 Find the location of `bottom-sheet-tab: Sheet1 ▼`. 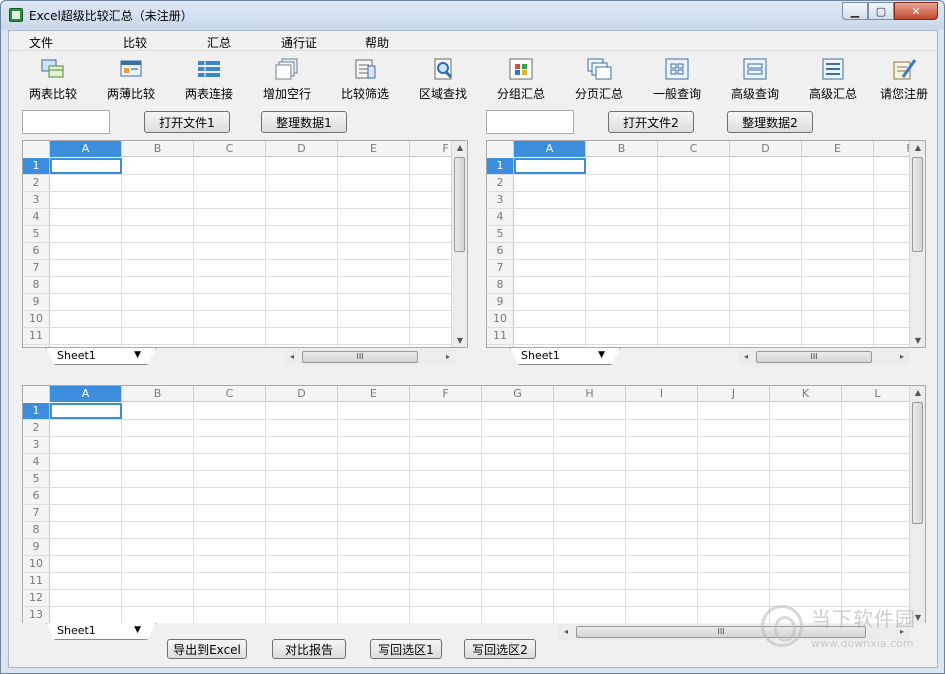

bottom-sheet-tab: Sheet1 ▼ is located at coordinates (101, 631).